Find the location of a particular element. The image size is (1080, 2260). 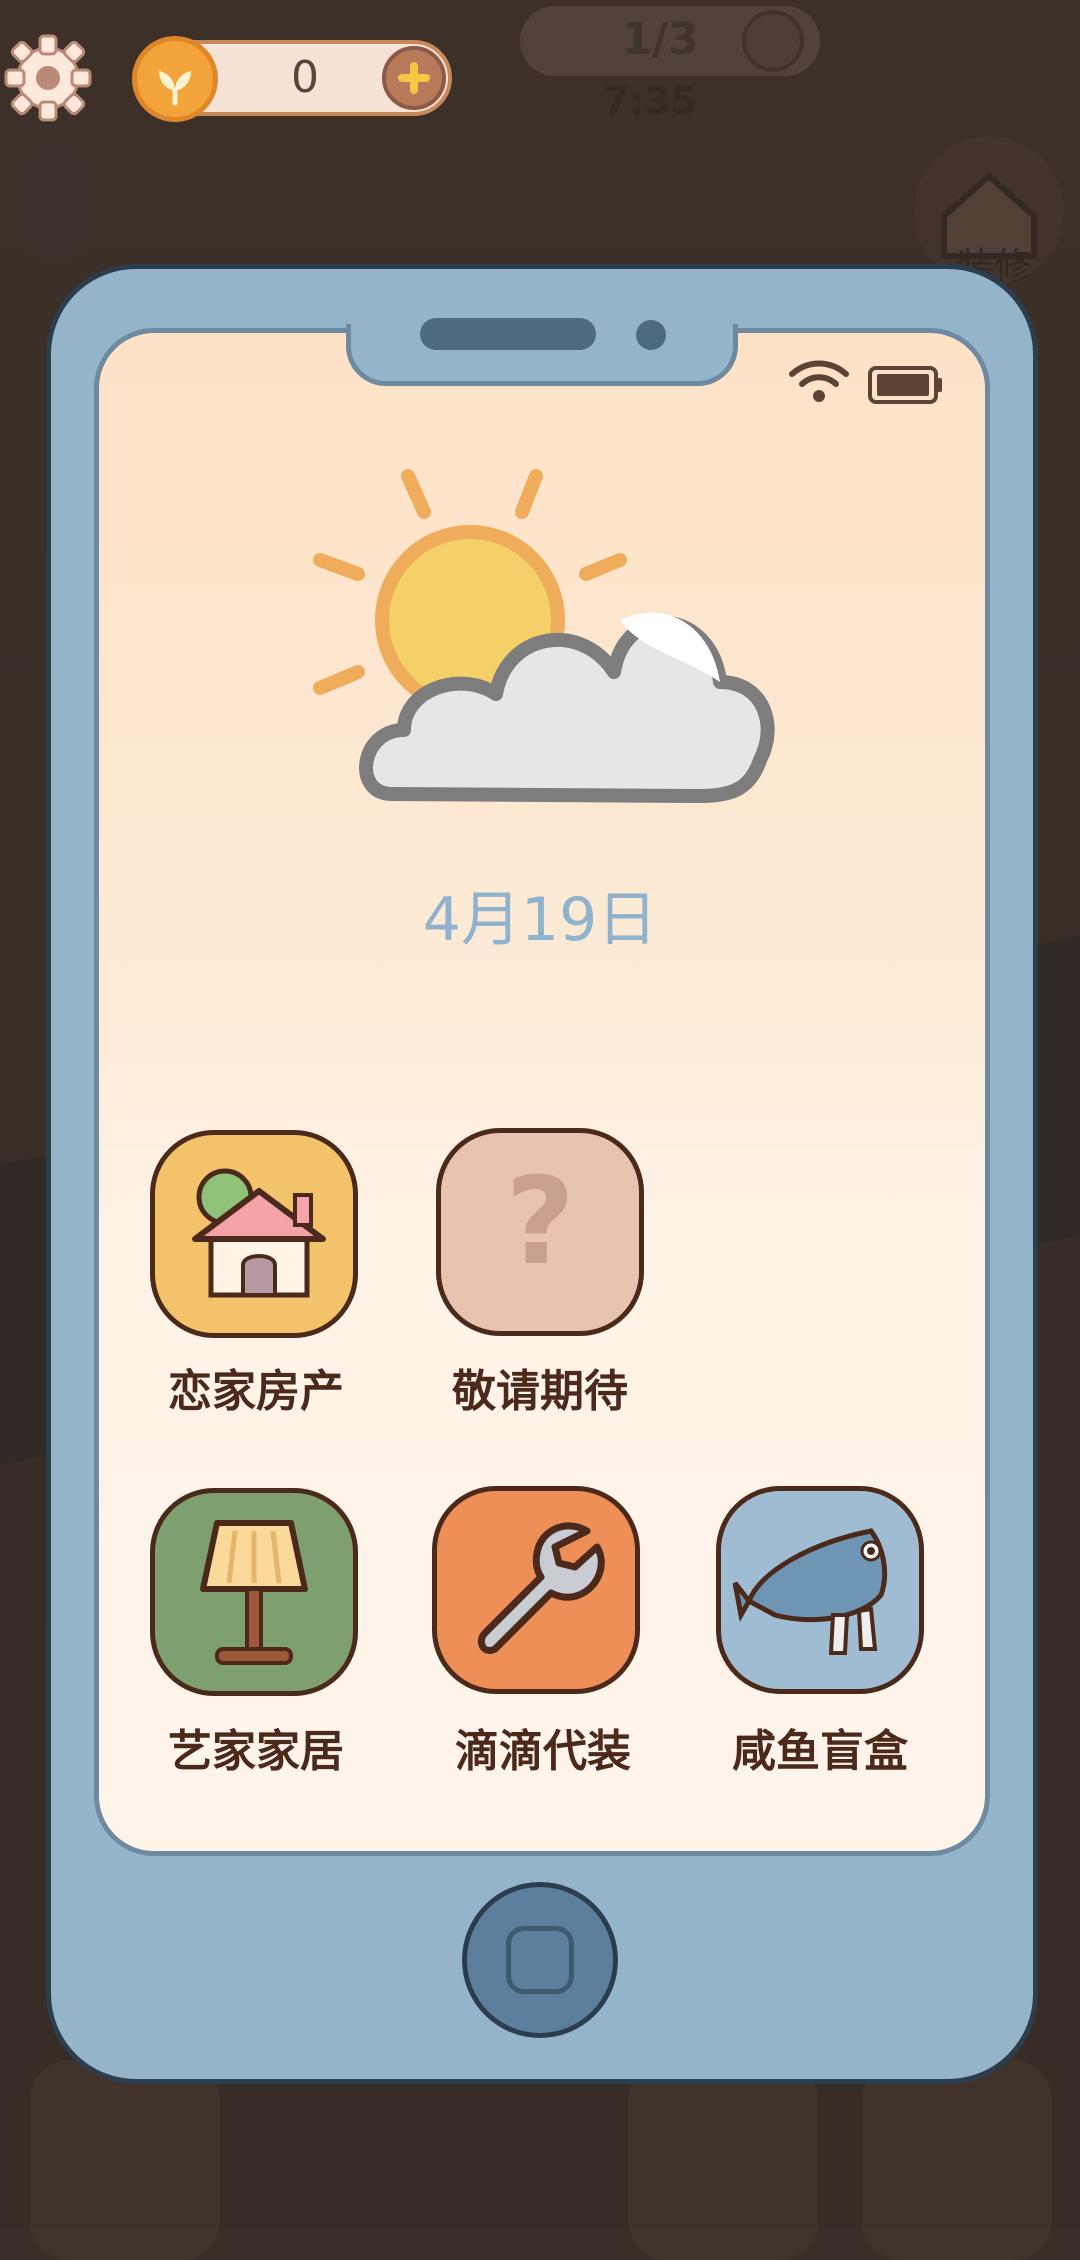

energy-value: 1/3 is located at coordinates (660, 39).